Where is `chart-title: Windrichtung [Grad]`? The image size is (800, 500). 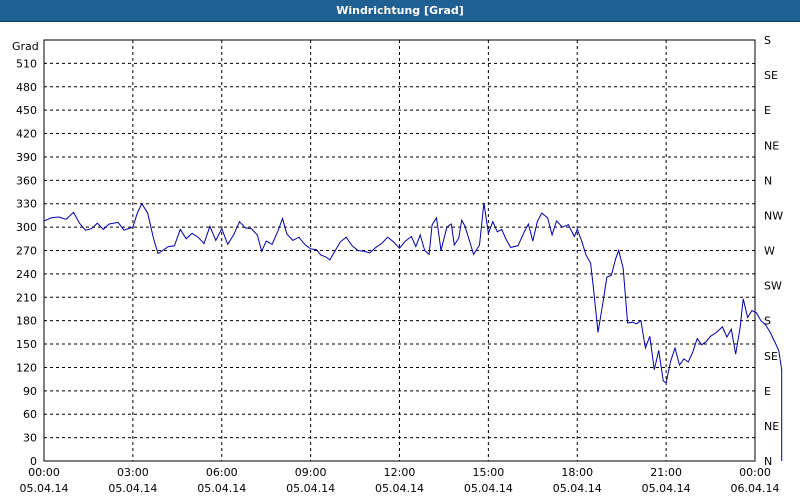 chart-title: Windrichtung [Grad] is located at coordinates (400, 10).